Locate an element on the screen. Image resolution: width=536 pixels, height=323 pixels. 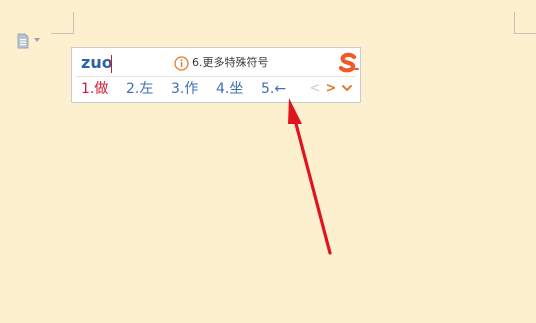
ime-divider is located at coordinates (216, 76).